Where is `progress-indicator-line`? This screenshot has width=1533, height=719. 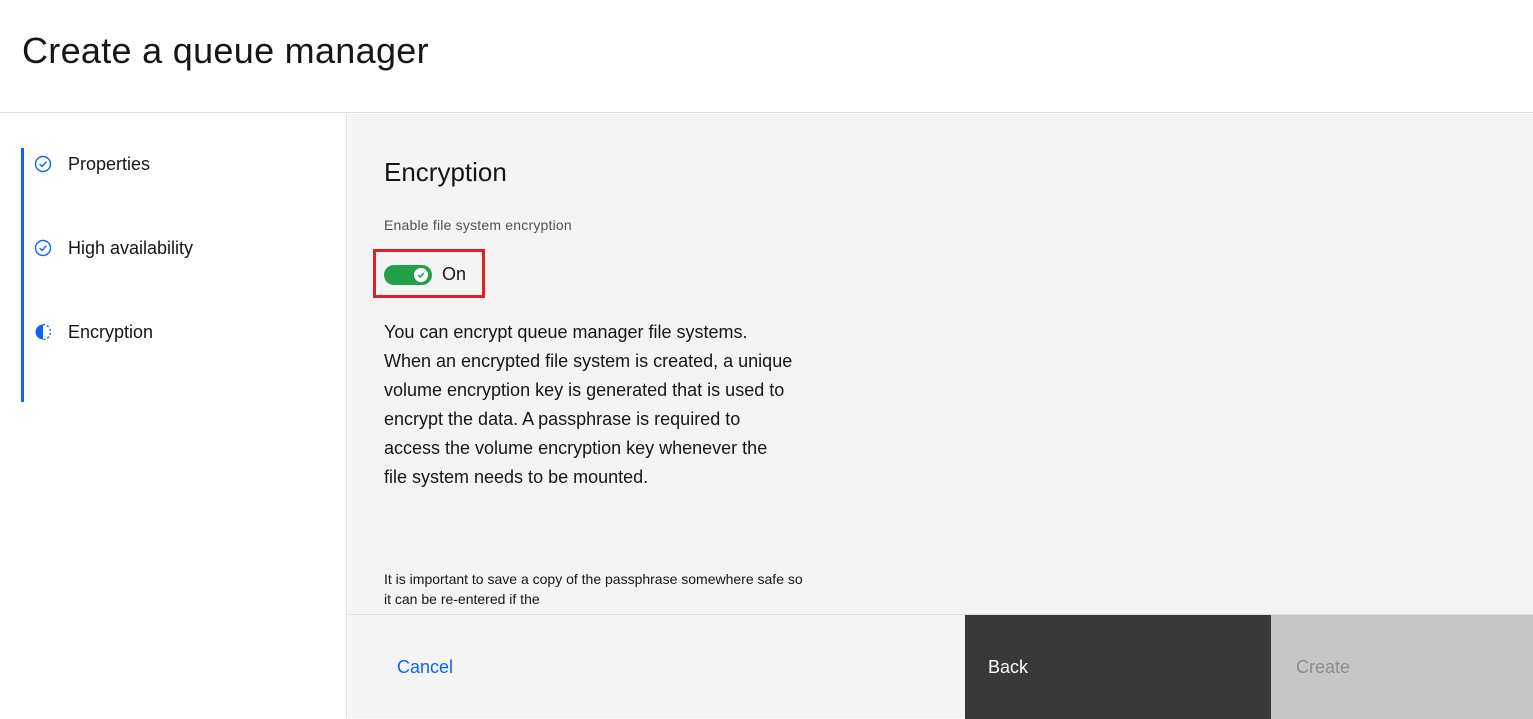 progress-indicator-line is located at coordinates (22, 275).